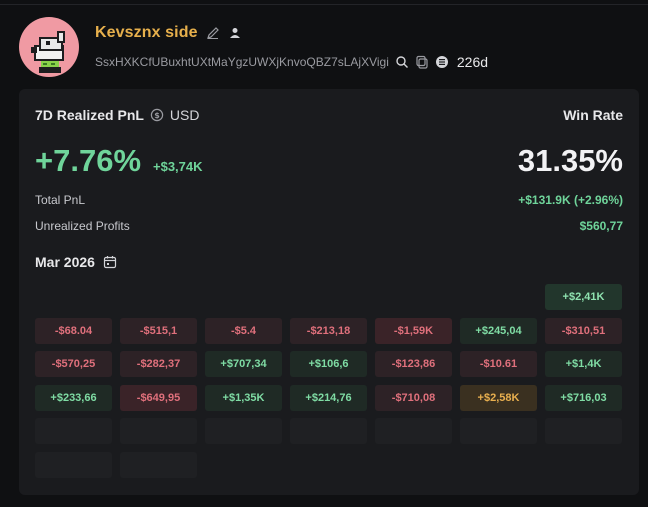 This screenshot has width=648, height=507. I want to click on top-divider, so click(324, 4).